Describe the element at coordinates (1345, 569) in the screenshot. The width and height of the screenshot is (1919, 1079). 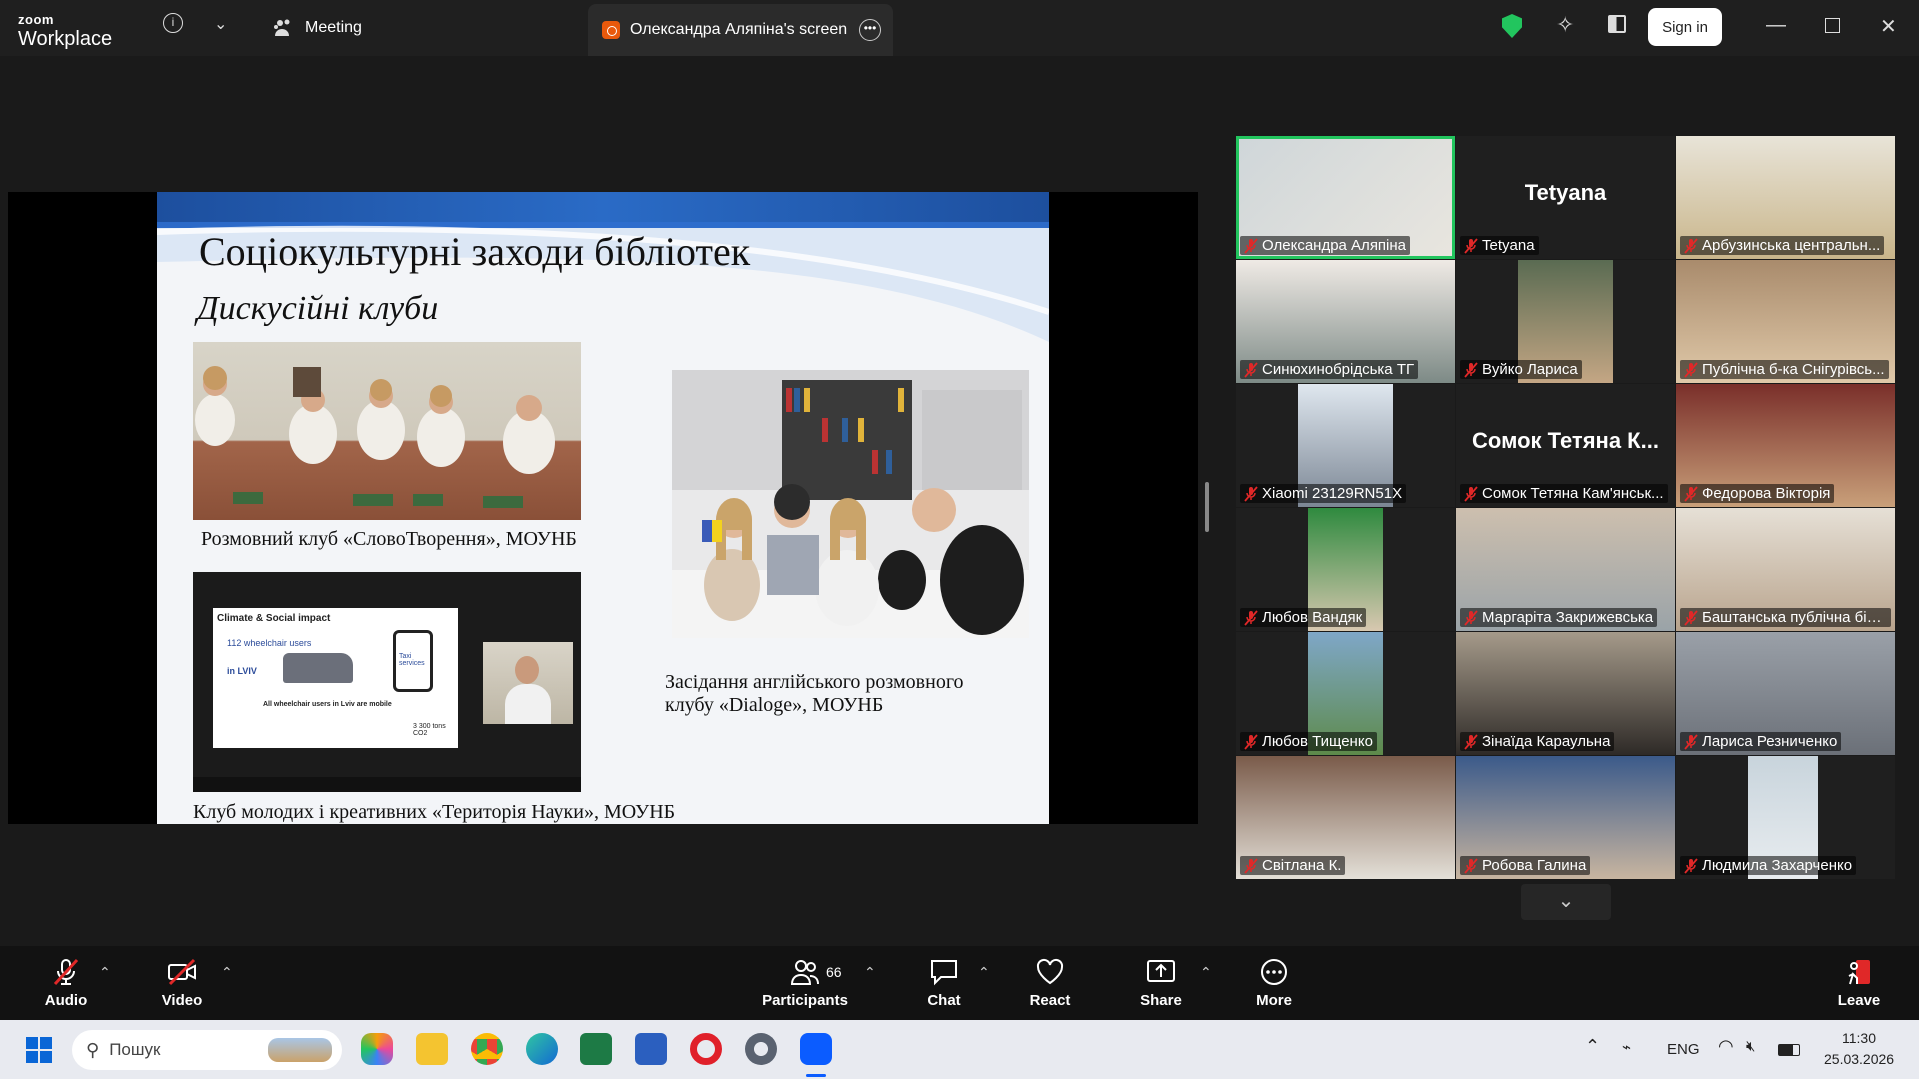
I see `participant-tile: Любов Вандяк` at that location.